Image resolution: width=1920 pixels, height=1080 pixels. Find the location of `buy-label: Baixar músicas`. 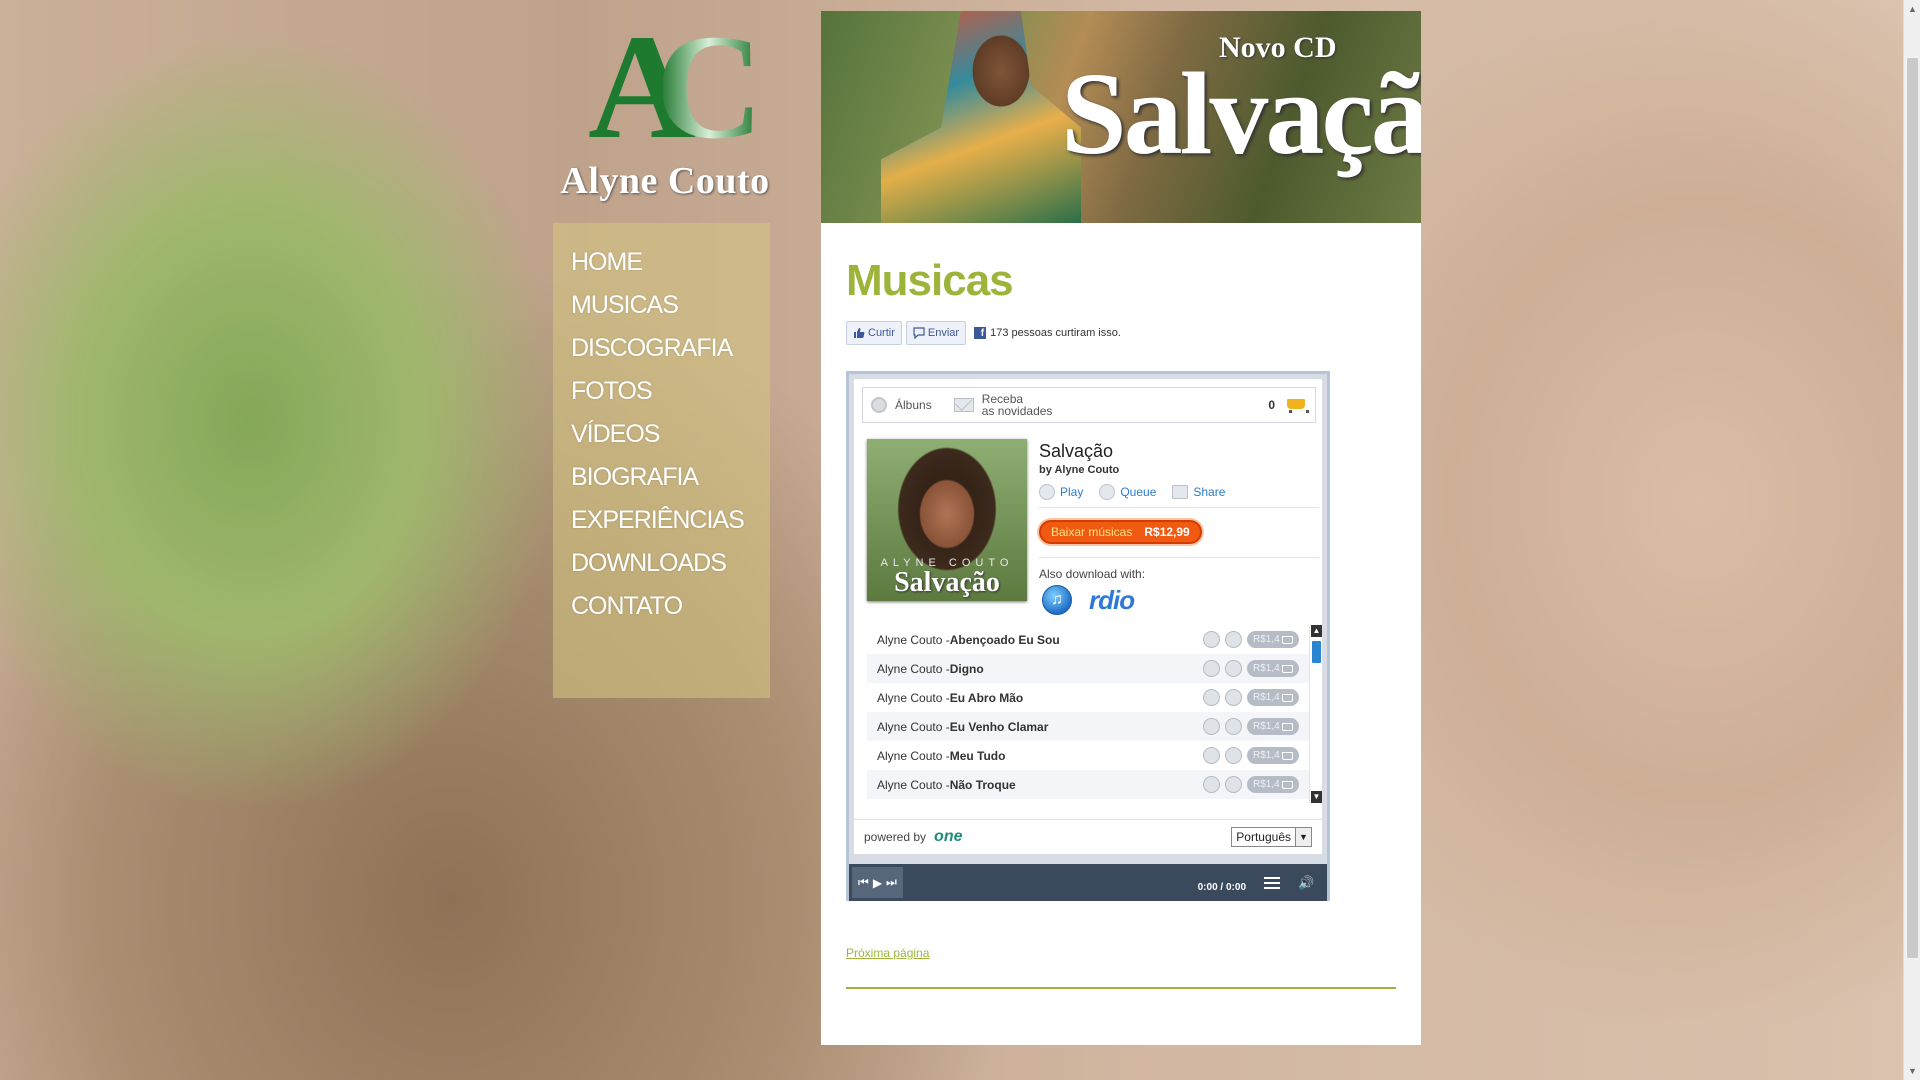

buy-label: Baixar músicas is located at coordinates (1092, 532).